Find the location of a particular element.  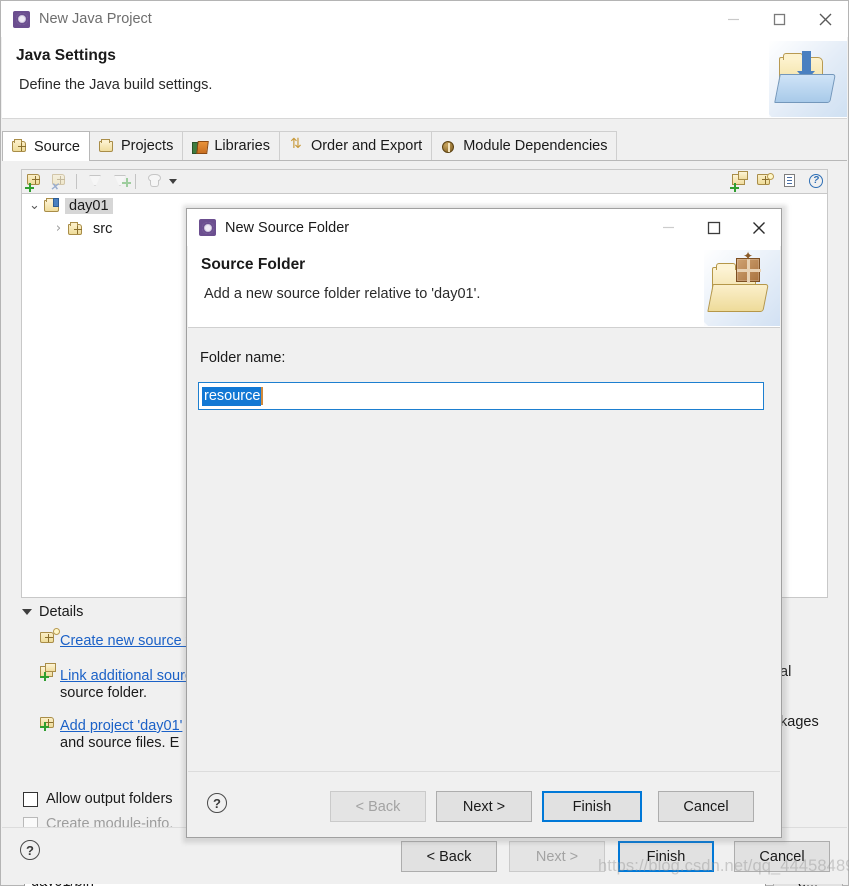

allow-output-folders-label: Allow output folders is located at coordinates (109, 799).